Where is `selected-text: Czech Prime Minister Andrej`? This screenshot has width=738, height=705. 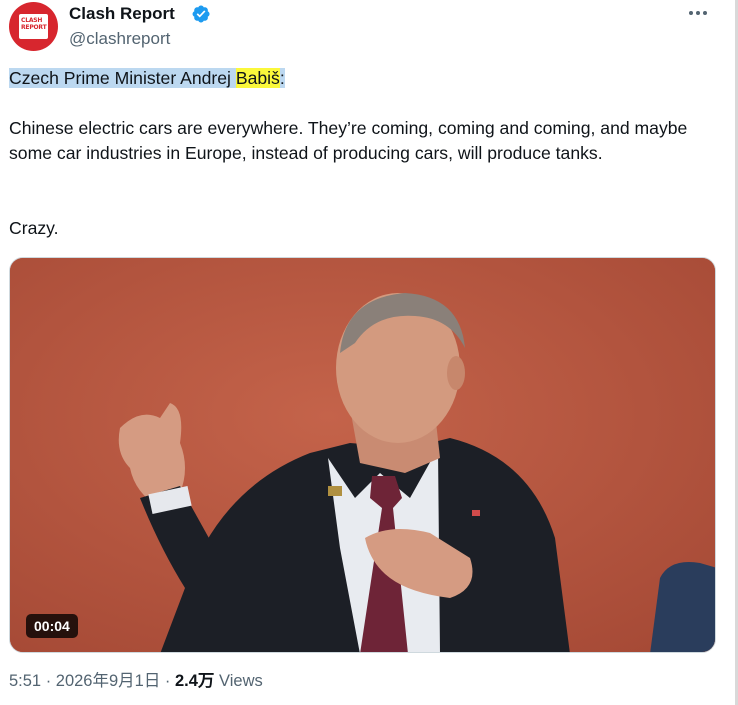
selected-text: Czech Prime Minister Andrej is located at coordinates (122, 78).